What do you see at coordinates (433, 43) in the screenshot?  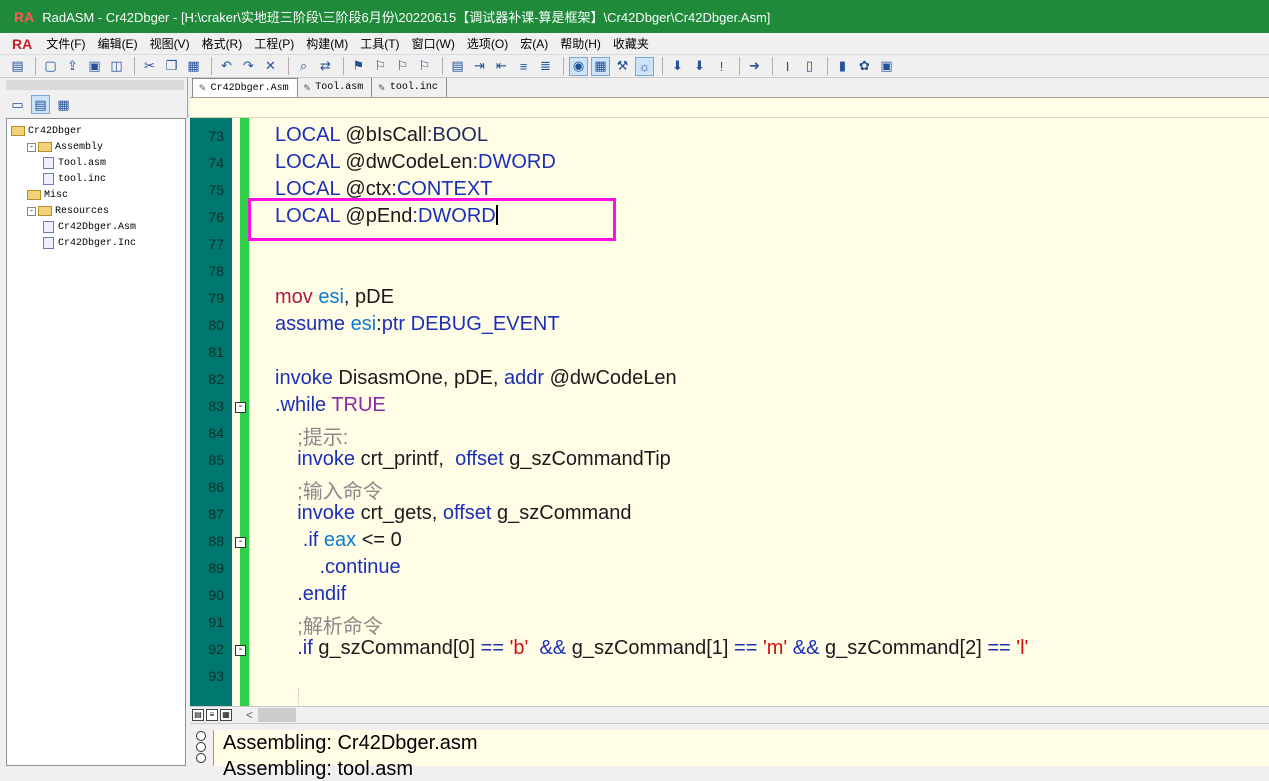 I see `menu-item: 窗口(W)` at bounding box center [433, 43].